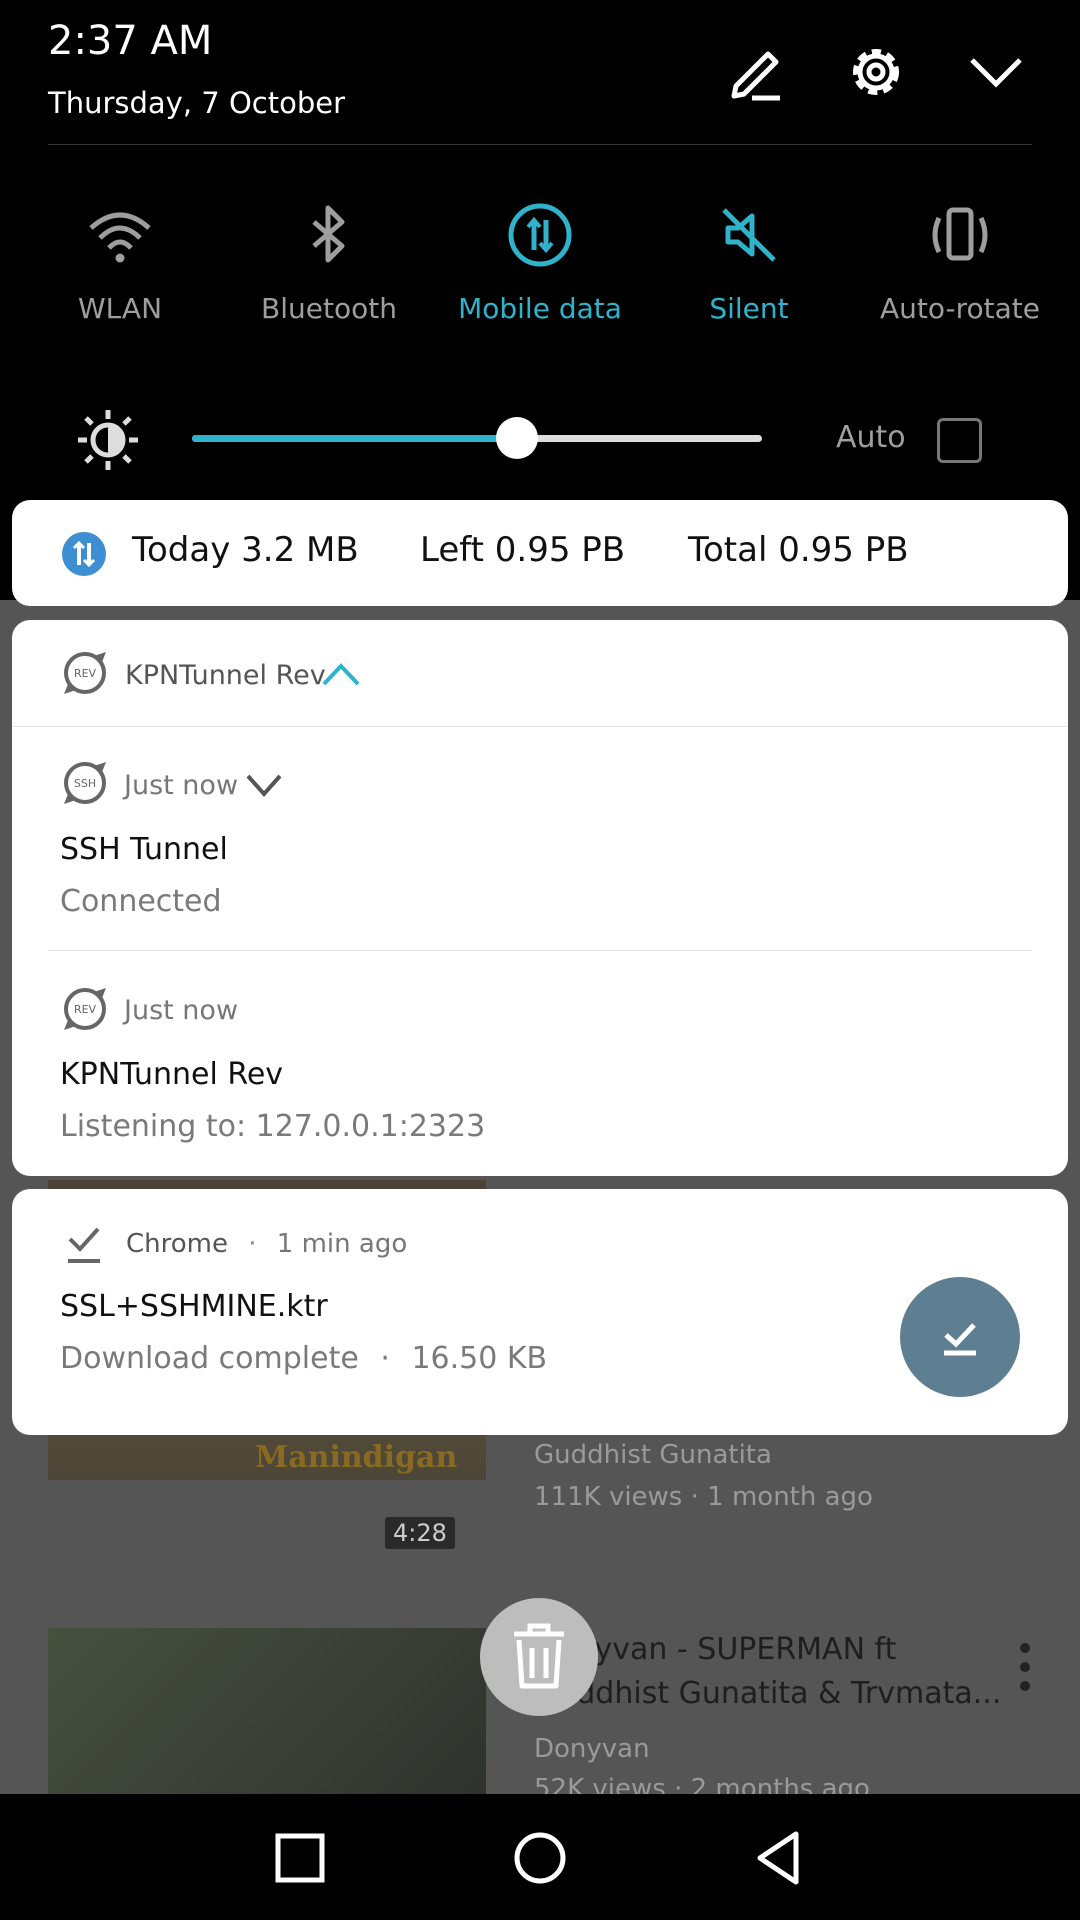 This screenshot has width=1080, height=1920. Describe the element at coordinates (273, 1126) in the screenshot. I see `notification-text: Listening to: 127.0.0.1:2323` at that location.